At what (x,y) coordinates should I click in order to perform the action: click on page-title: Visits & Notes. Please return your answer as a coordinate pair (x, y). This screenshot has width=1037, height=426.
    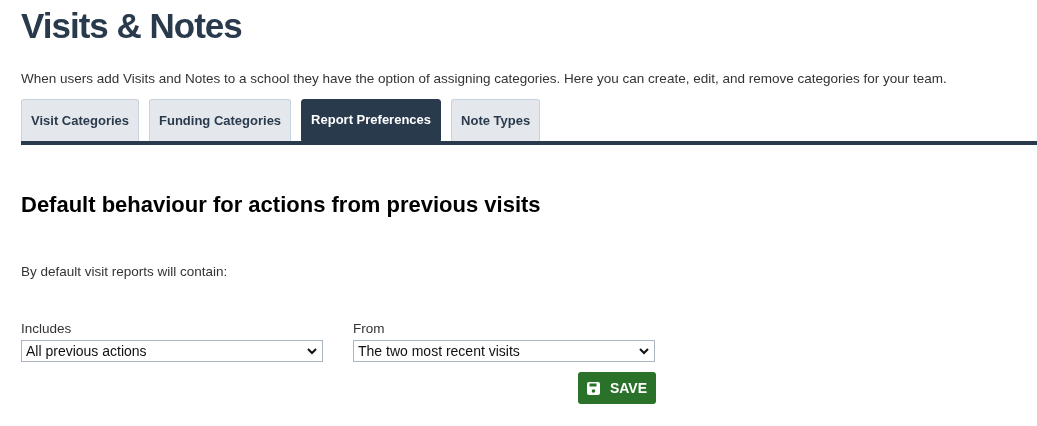
    Looking at the image, I should click on (131, 26).